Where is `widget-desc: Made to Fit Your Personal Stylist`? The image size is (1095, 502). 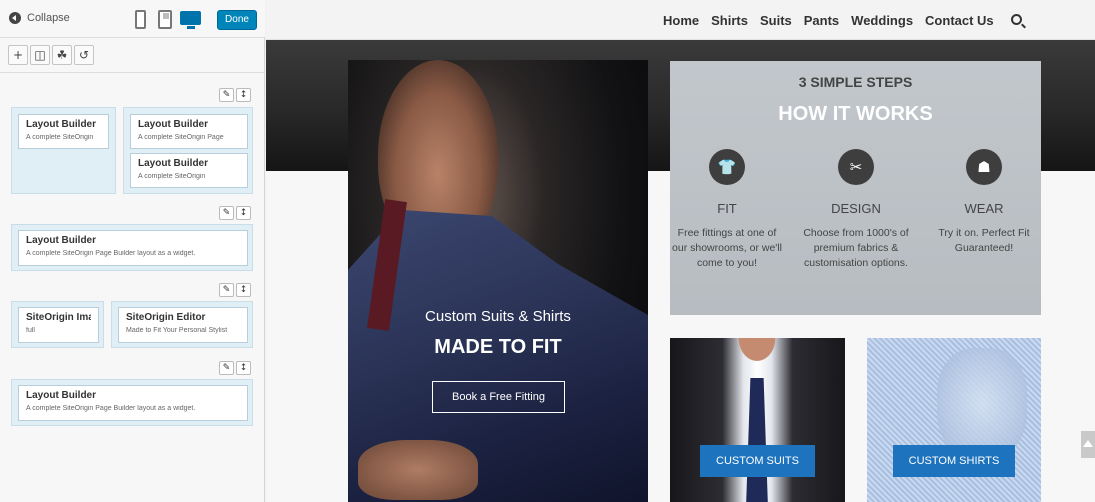
widget-desc: Made to Fit Your Personal Stylist is located at coordinates (177, 330).